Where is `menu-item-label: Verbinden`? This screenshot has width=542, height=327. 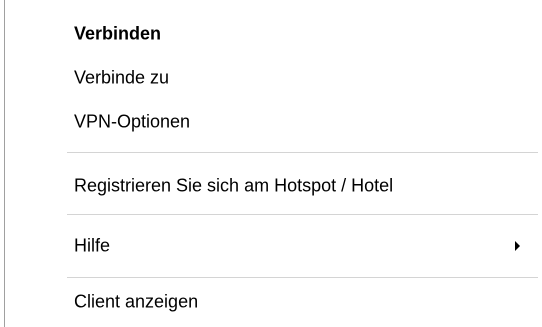
menu-item-label: Verbinden is located at coordinates (118, 33).